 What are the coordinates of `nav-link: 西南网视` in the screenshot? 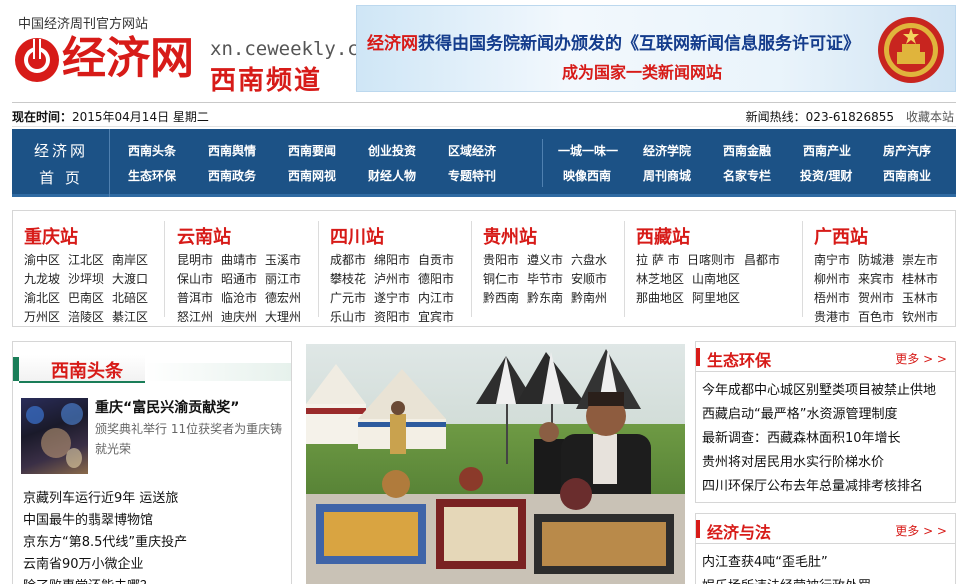 It's located at (312, 175).